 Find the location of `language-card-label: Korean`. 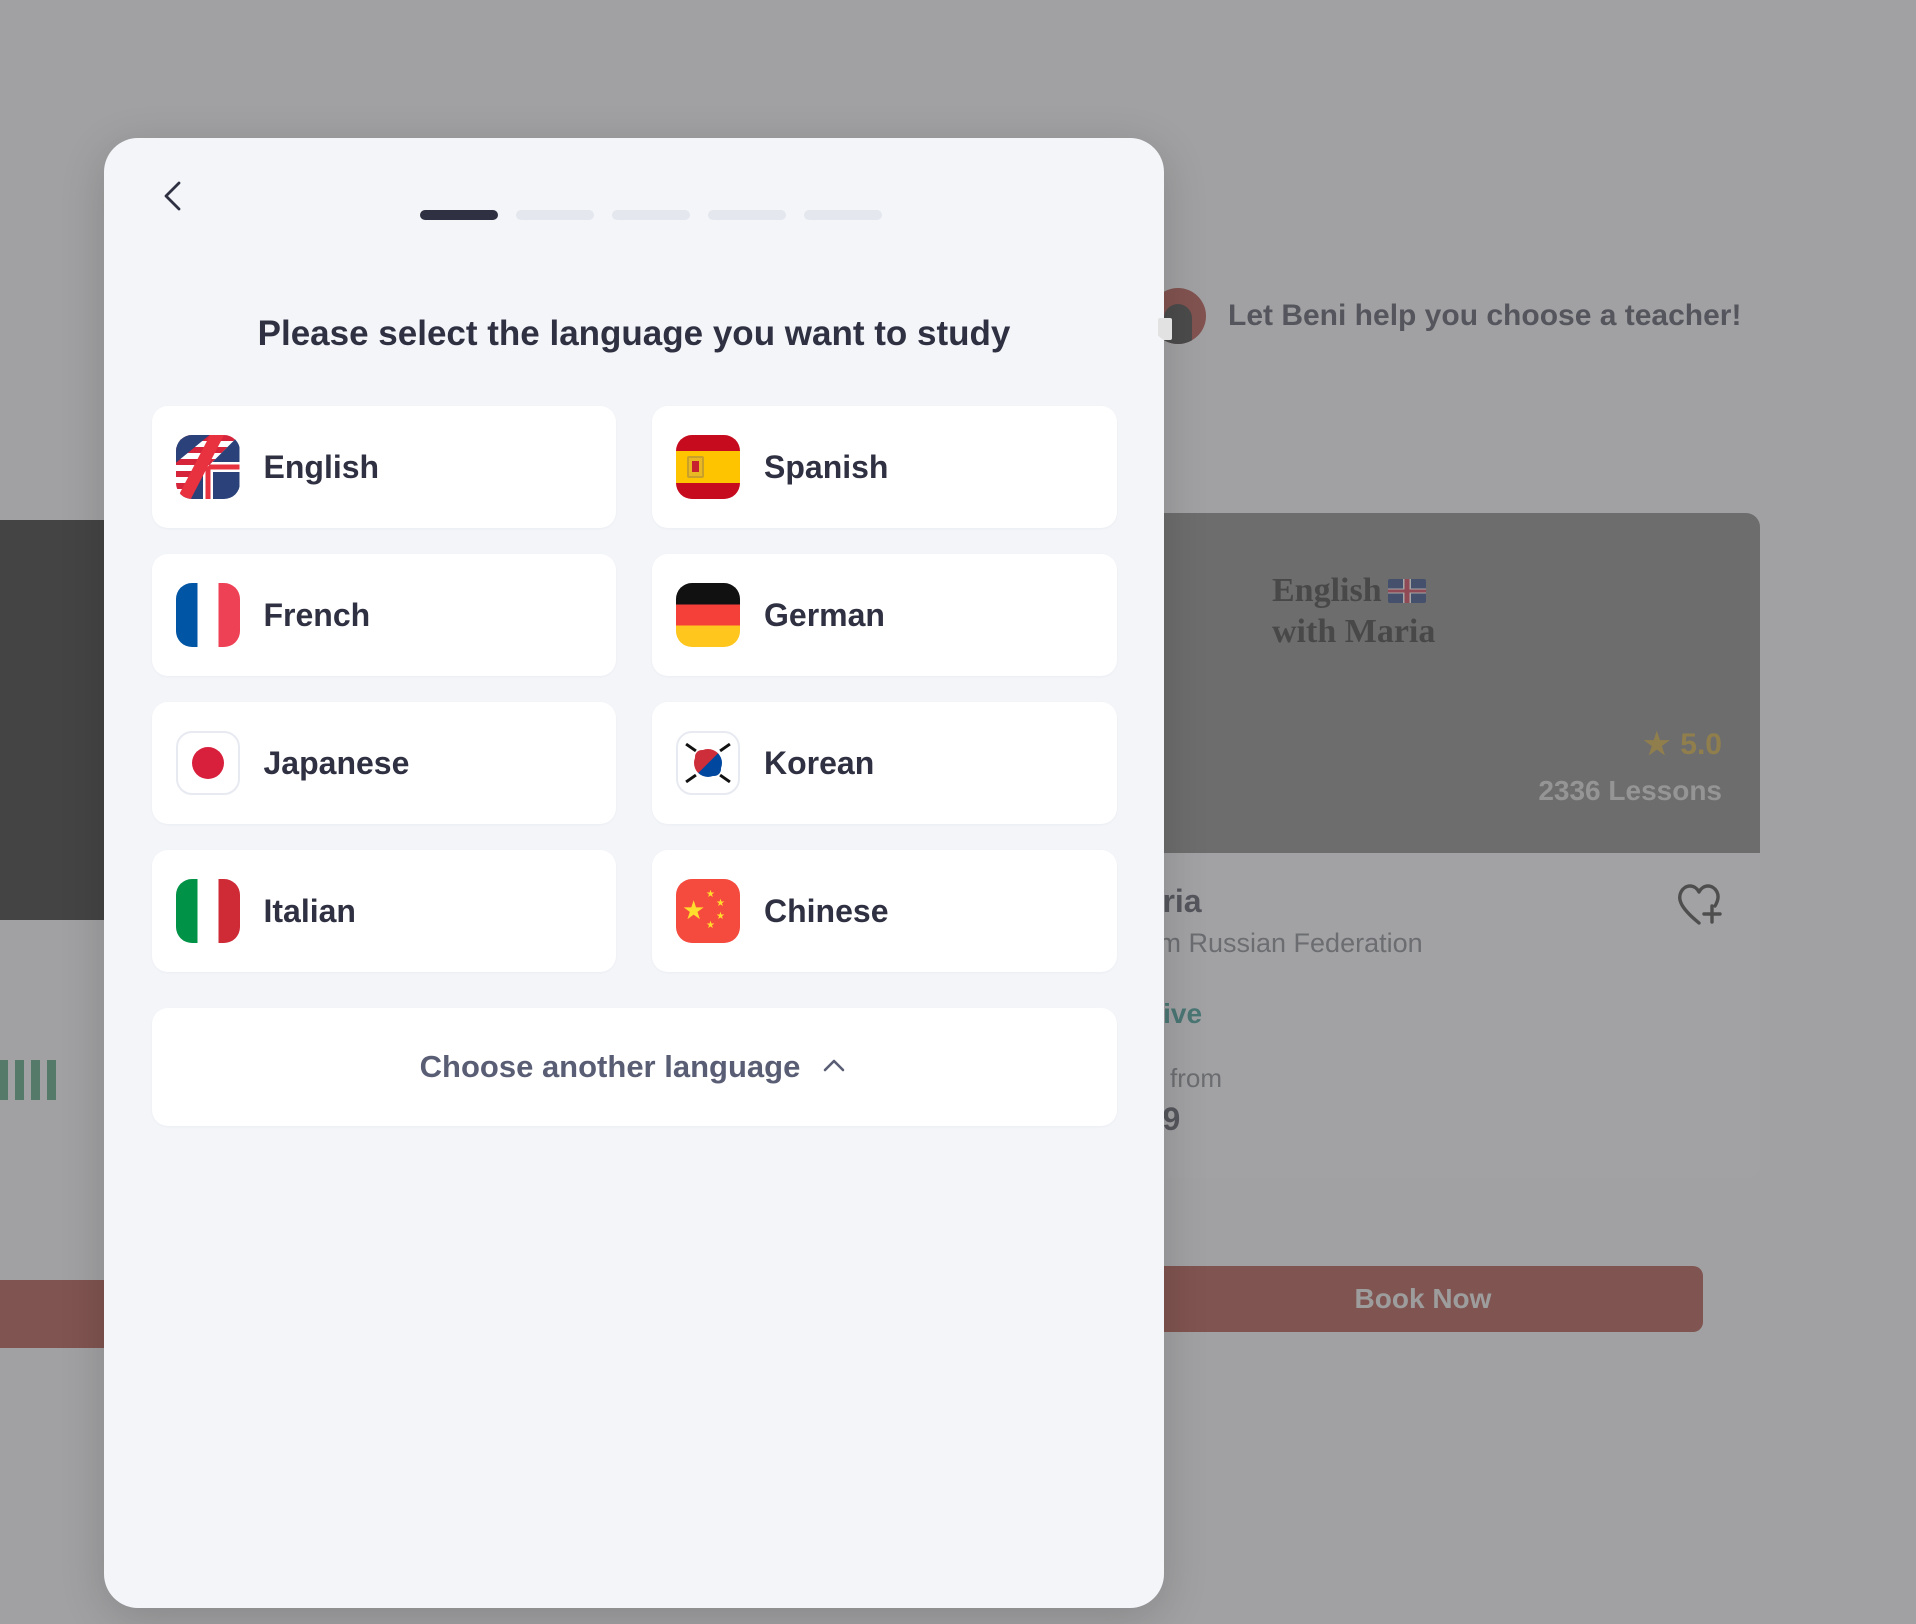

language-card-label: Korean is located at coordinates (819, 762).